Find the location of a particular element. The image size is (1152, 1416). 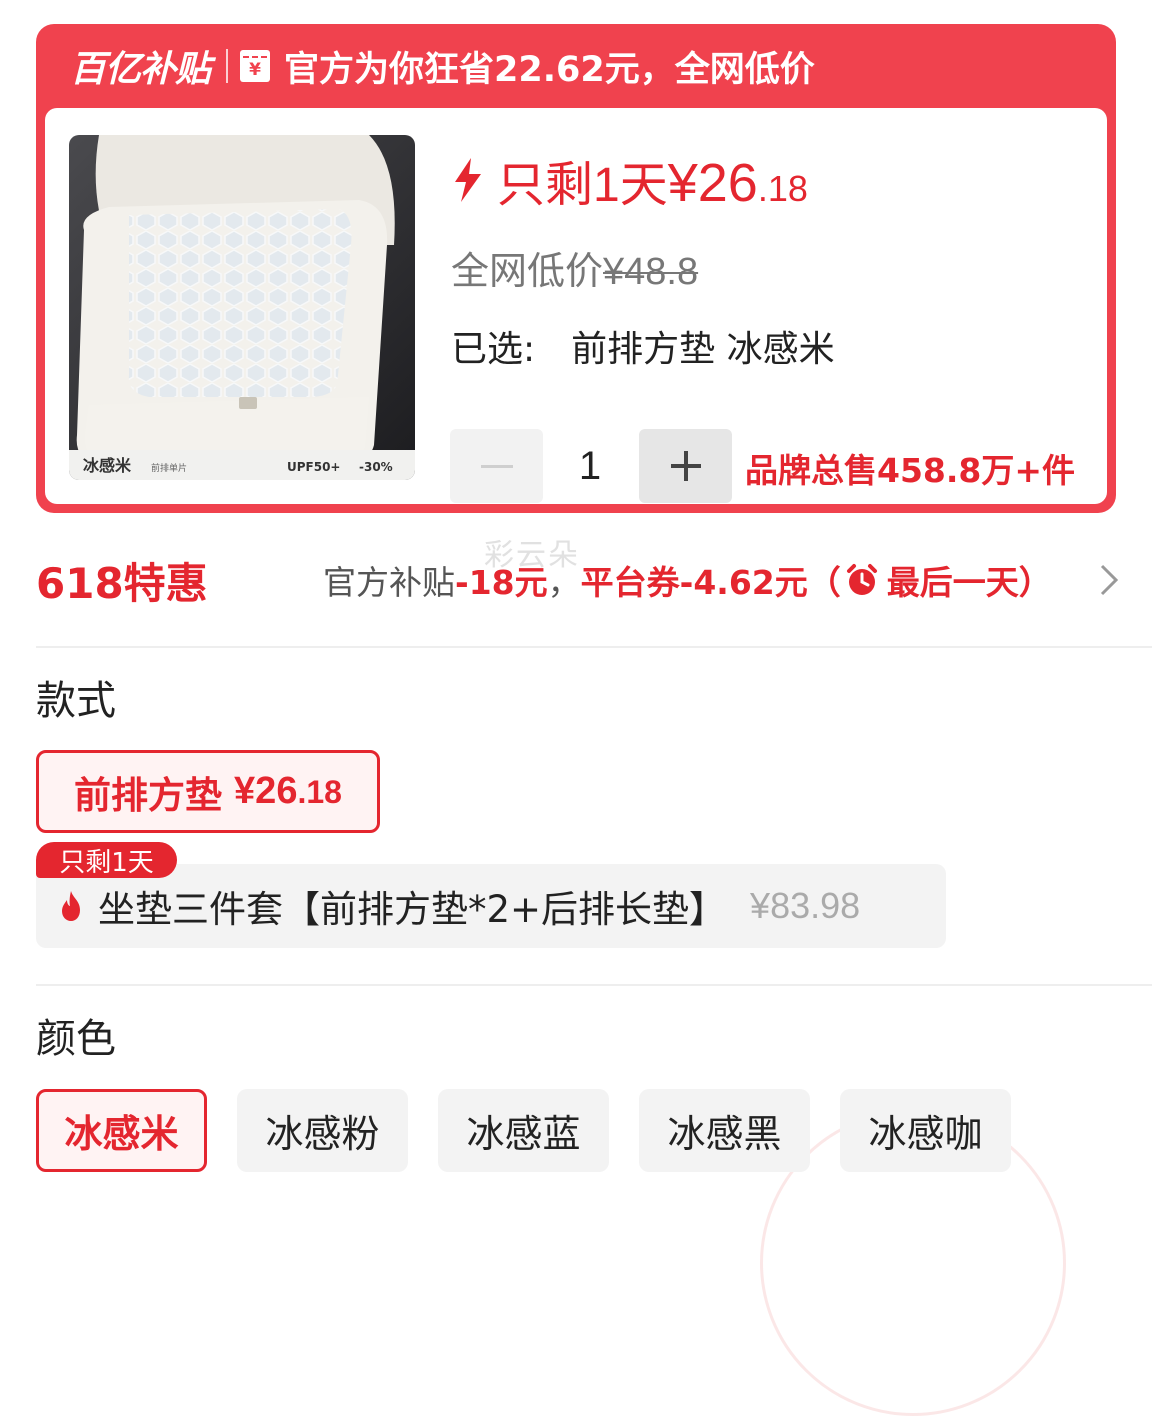

selected-spec: 已选: 前排方垫 冰感米 is located at coordinates (643, 346).